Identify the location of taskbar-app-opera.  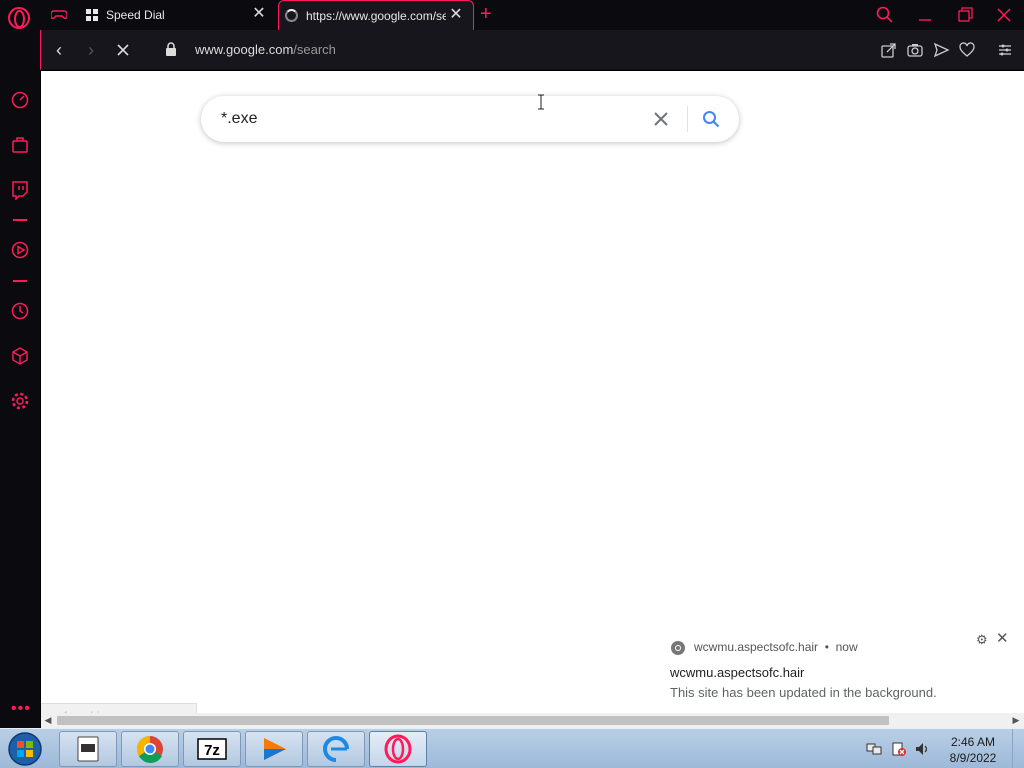
(398, 749).